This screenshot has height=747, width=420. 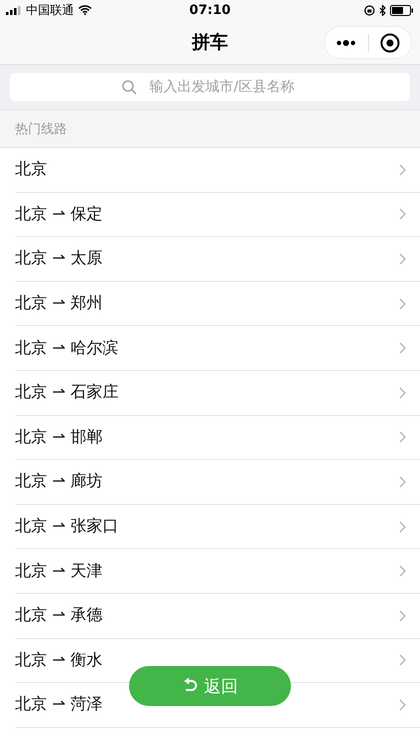 What do you see at coordinates (210, 42) in the screenshot?
I see `page-title: 拼车` at bounding box center [210, 42].